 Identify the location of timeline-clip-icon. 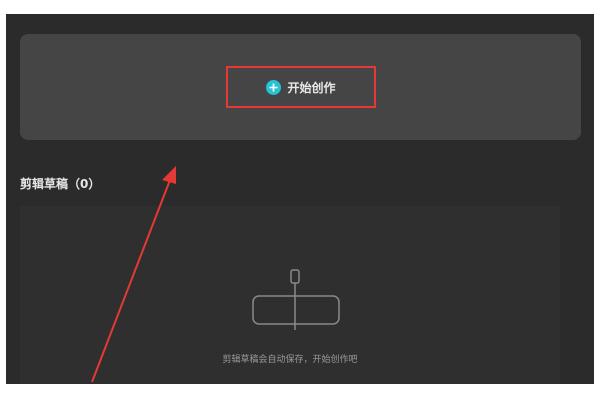
(296, 302).